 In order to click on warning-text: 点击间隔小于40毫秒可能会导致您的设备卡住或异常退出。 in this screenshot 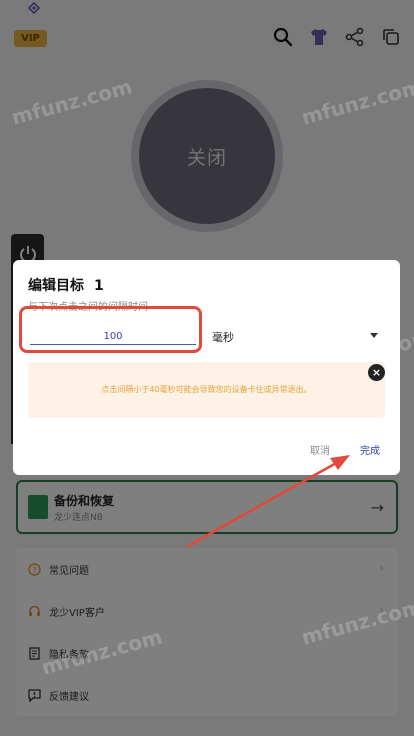, I will do `click(206, 389)`.